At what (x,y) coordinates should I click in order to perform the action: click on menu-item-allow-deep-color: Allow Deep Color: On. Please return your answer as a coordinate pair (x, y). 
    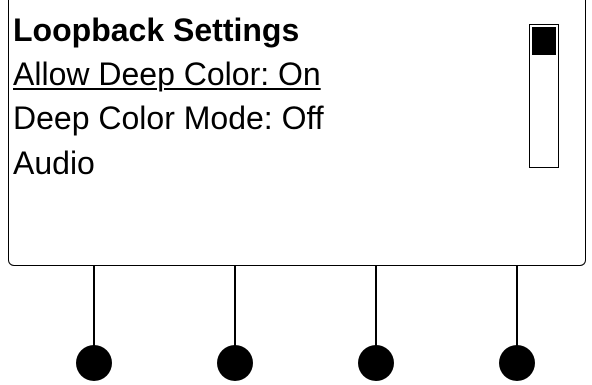
    Looking at the image, I should click on (167, 74).